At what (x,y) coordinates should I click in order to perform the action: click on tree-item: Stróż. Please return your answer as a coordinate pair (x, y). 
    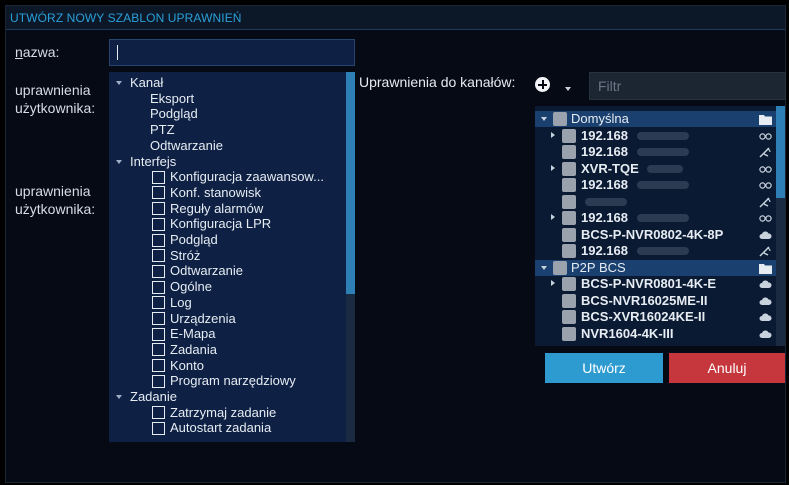
    Looking at the image, I should click on (185, 256).